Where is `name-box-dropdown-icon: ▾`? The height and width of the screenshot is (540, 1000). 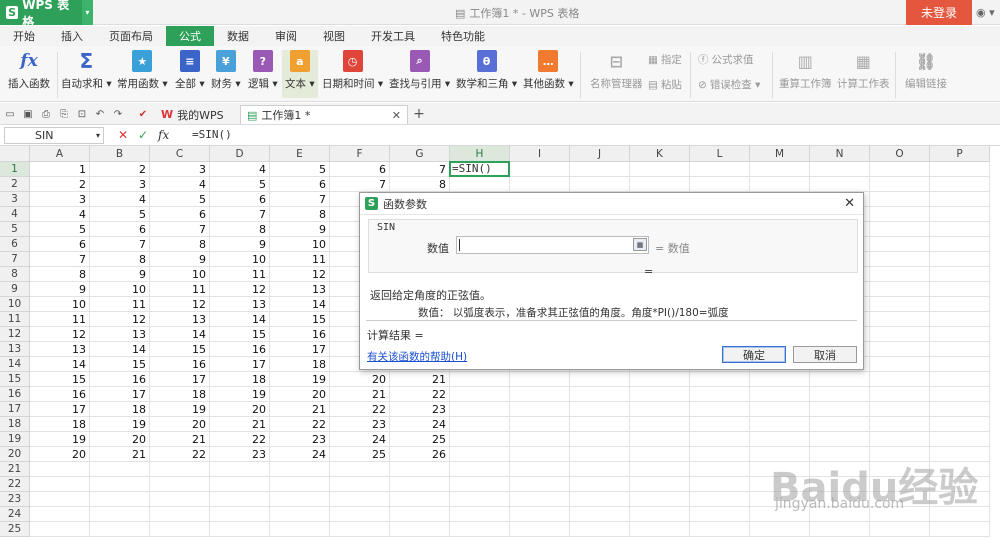 name-box-dropdown-icon: ▾ is located at coordinates (98, 135).